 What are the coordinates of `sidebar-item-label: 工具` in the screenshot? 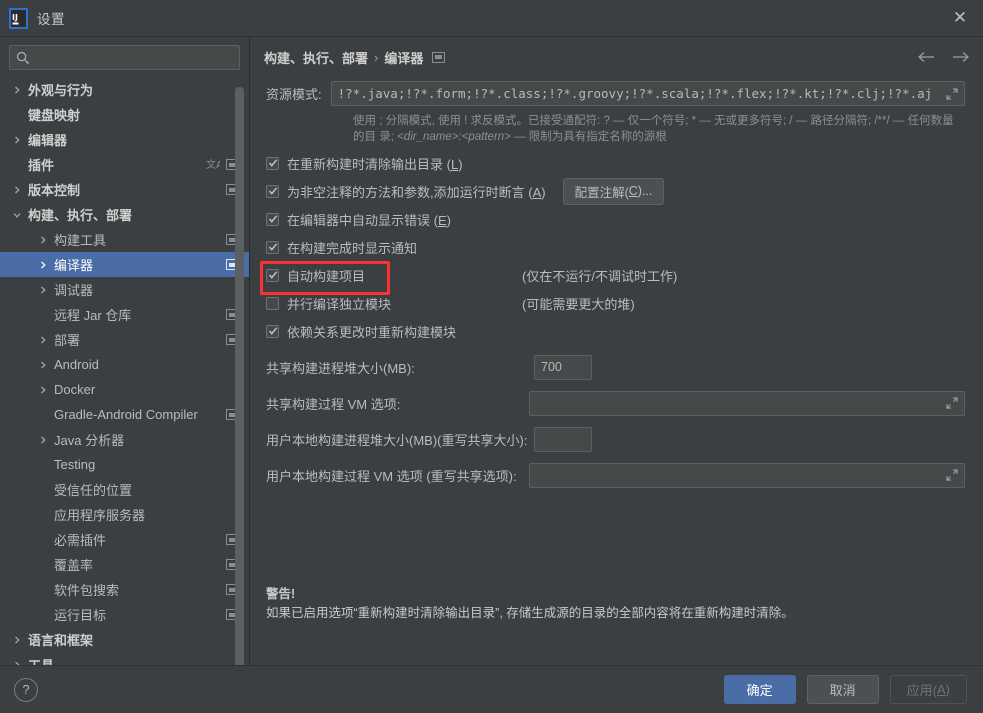 It's located at (133, 660).